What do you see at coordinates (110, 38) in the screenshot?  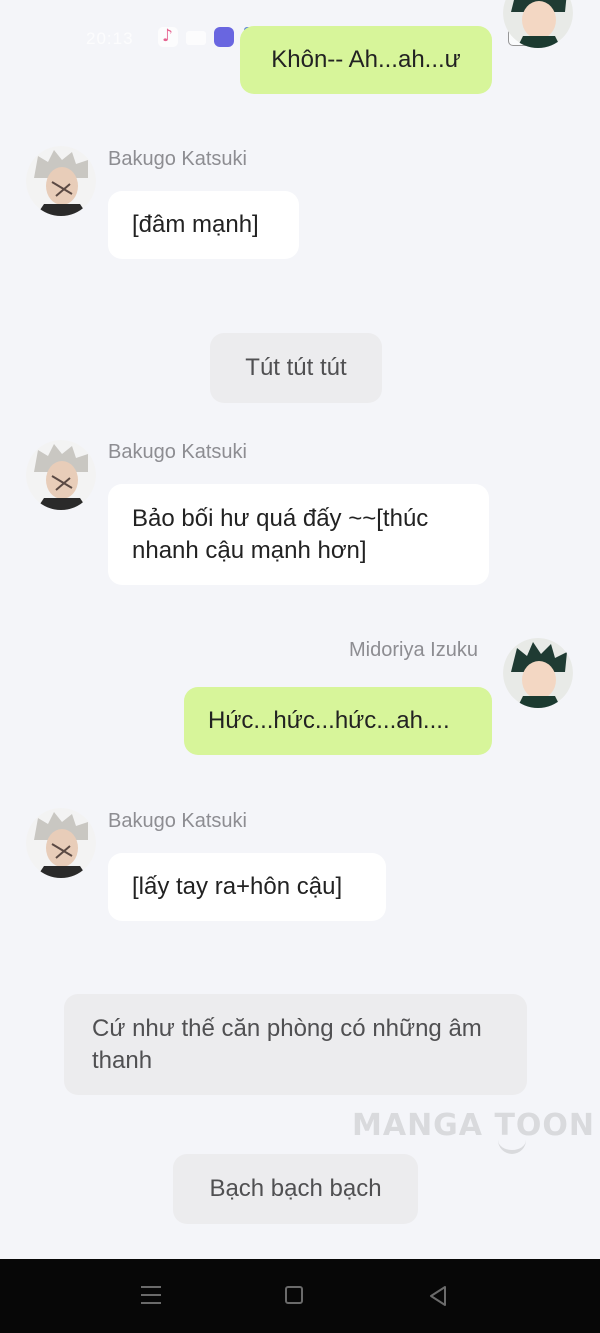 I see `status-time: 20:13` at bounding box center [110, 38].